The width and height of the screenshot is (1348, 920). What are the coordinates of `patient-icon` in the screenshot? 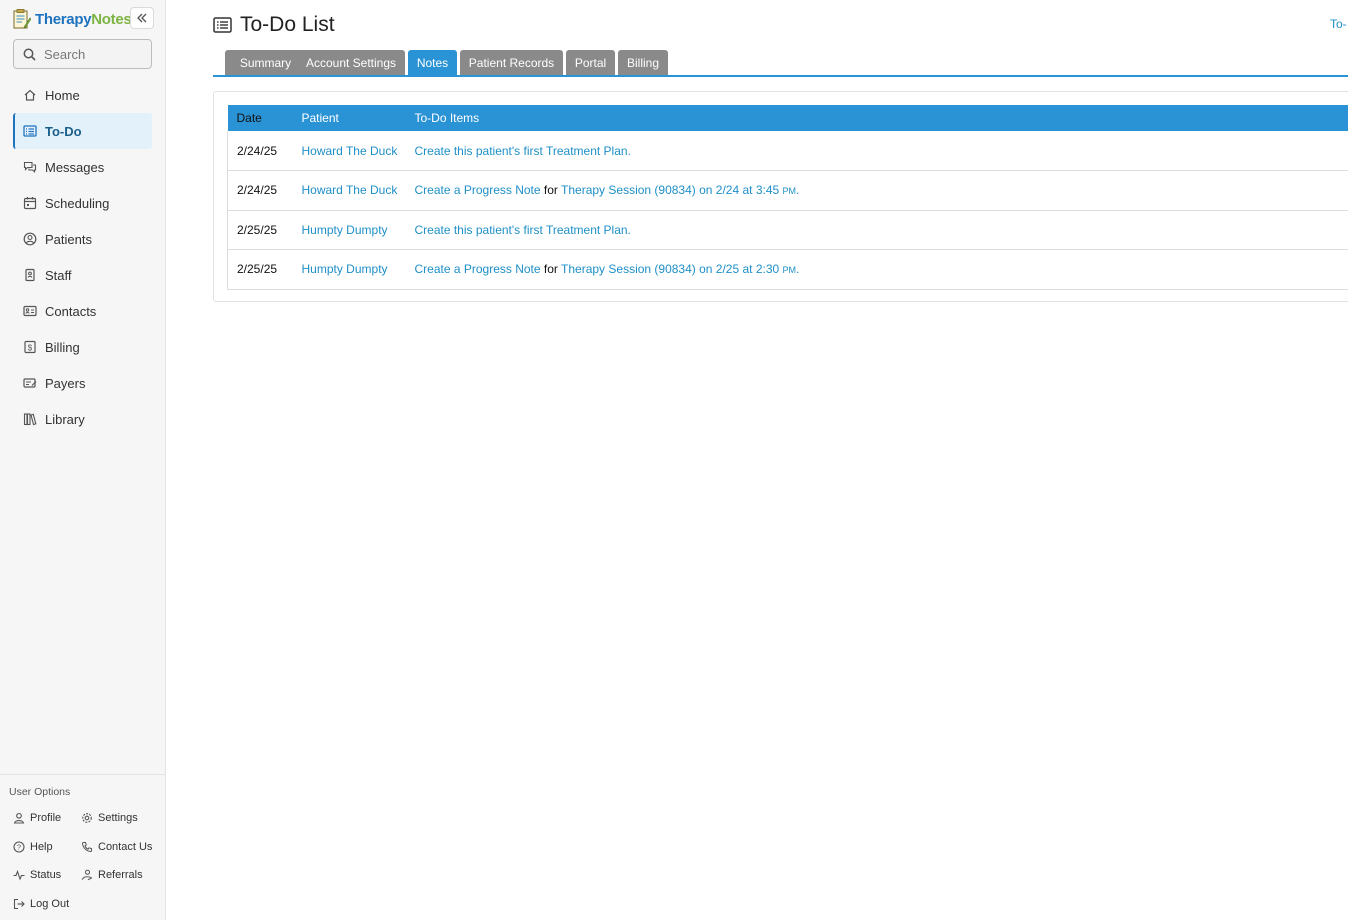 It's located at (30, 239).